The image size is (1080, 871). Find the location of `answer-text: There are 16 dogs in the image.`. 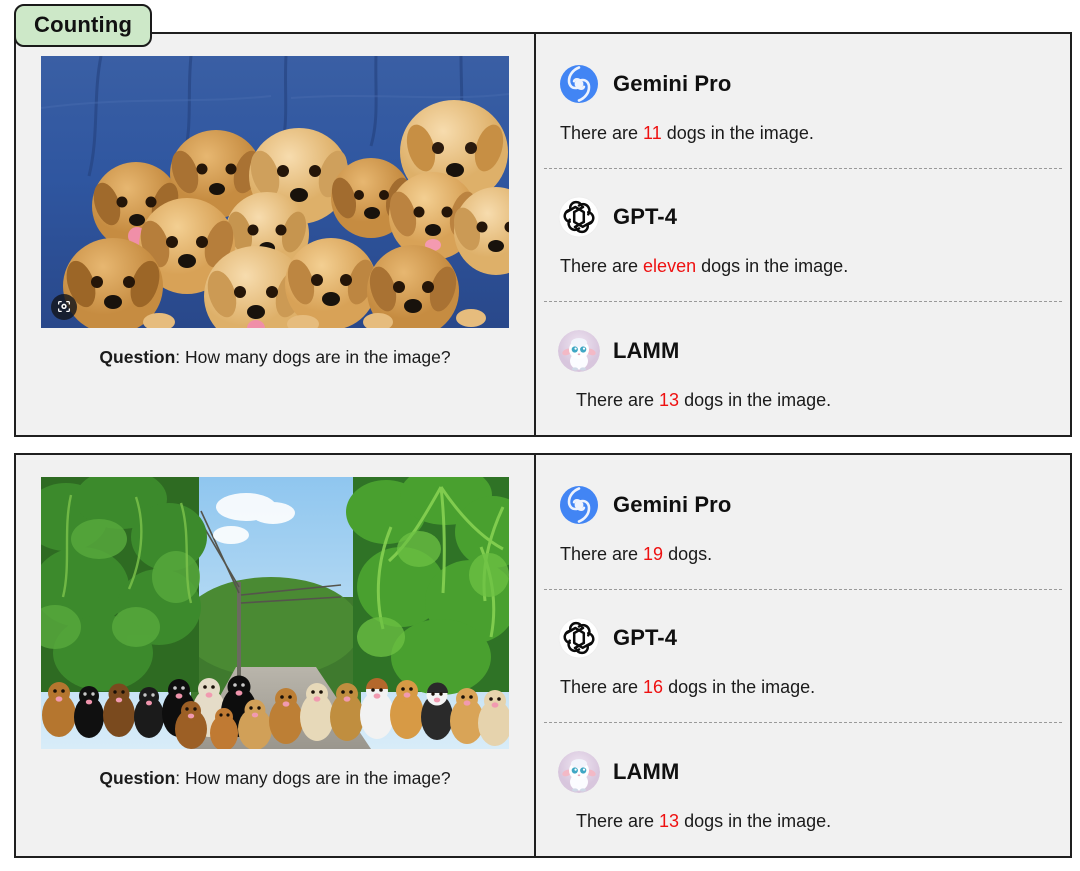

answer-text: There are 16 dogs in the image. is located at coordinates (815, 687).